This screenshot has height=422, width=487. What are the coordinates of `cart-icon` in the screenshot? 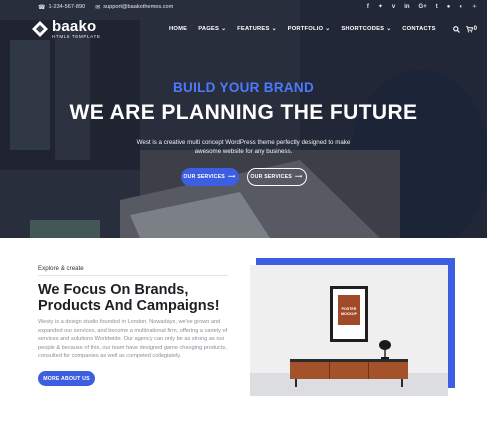 It's located at (469, 28).